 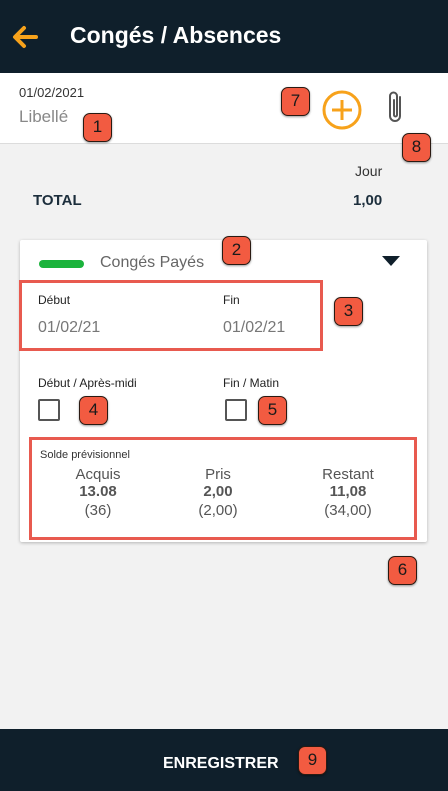 I want to click on leave-type: Congés Payés, so click(x=152, y=263).